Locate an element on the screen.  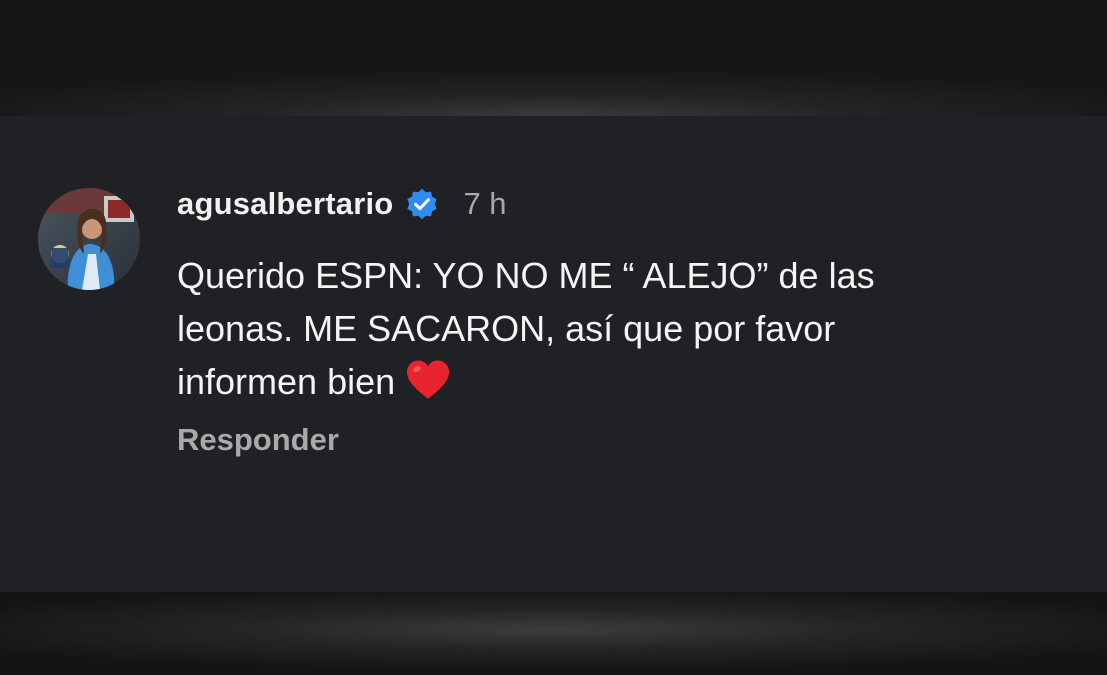
verified-badge-icon is located at coordinates (422, 204).